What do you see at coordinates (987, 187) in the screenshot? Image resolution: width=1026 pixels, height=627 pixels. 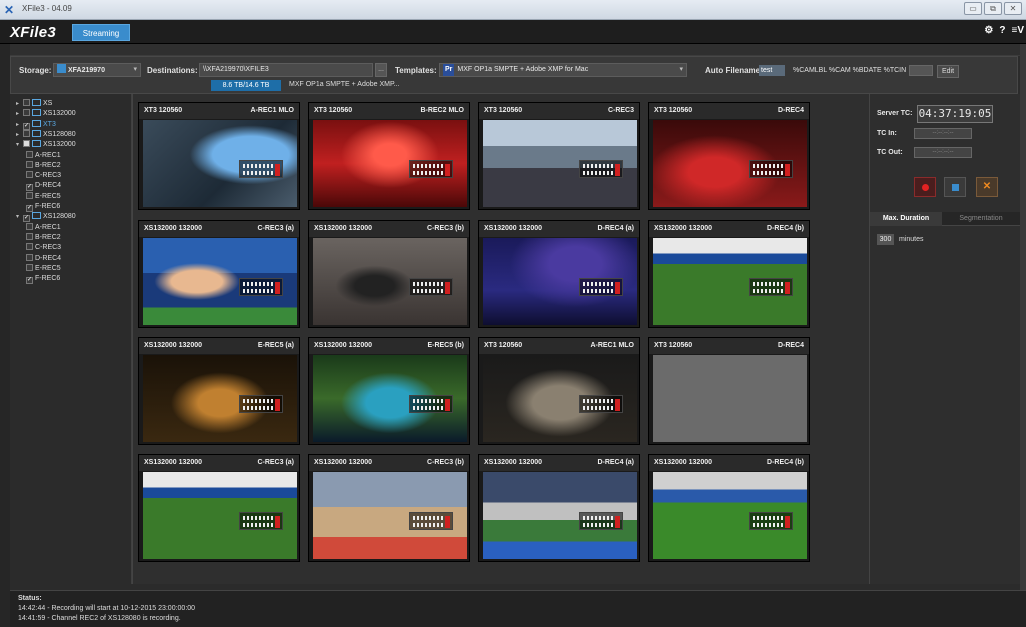 I see `cancel-button: ✕` at bounding box center [987, 187].